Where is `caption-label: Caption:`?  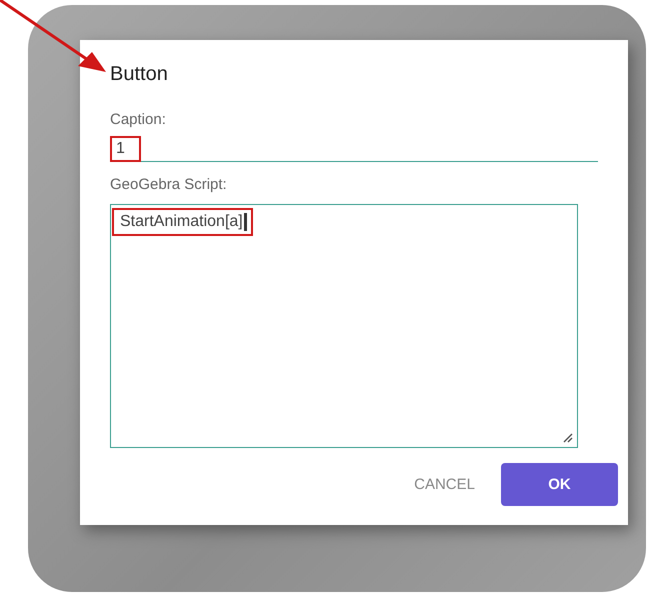
caption-label: Caption: is located at coordinates (138, 120).